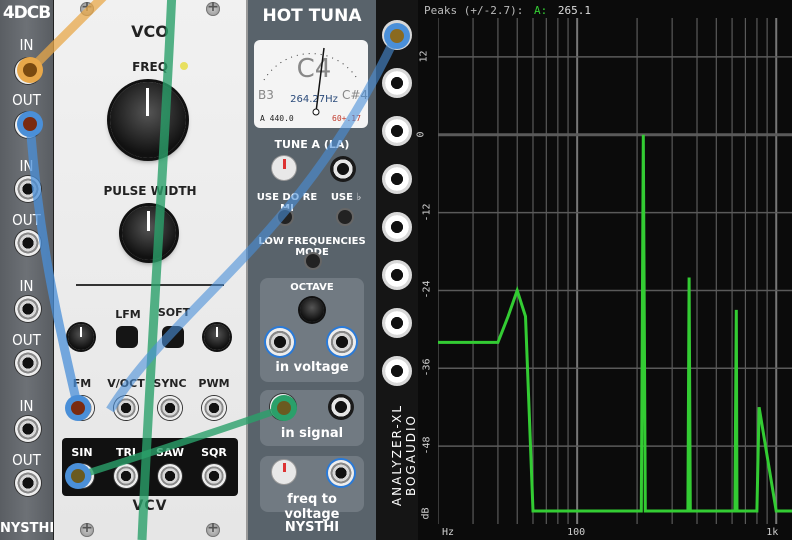  I want to click on f2v-label: freq to voltage, so click(312, 507).